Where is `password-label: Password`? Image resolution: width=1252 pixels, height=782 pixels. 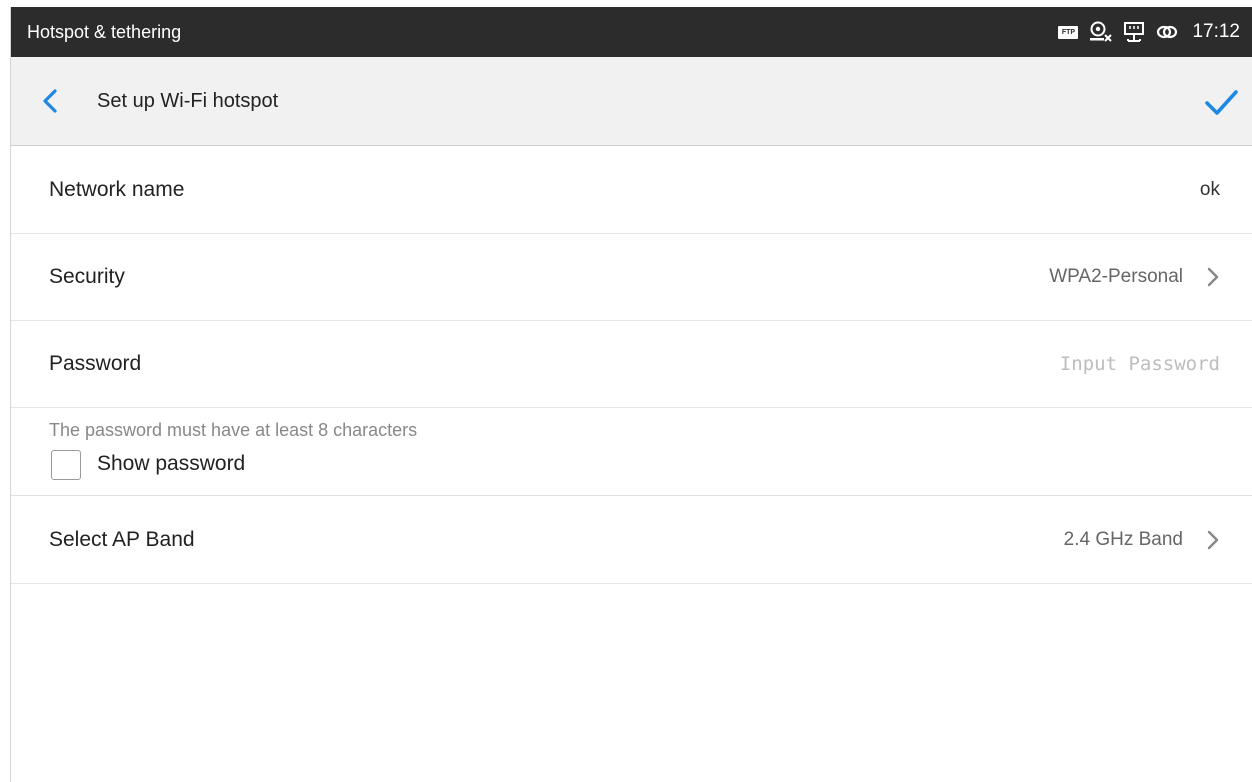
password-label: Password is located at coordinates (95, 363).